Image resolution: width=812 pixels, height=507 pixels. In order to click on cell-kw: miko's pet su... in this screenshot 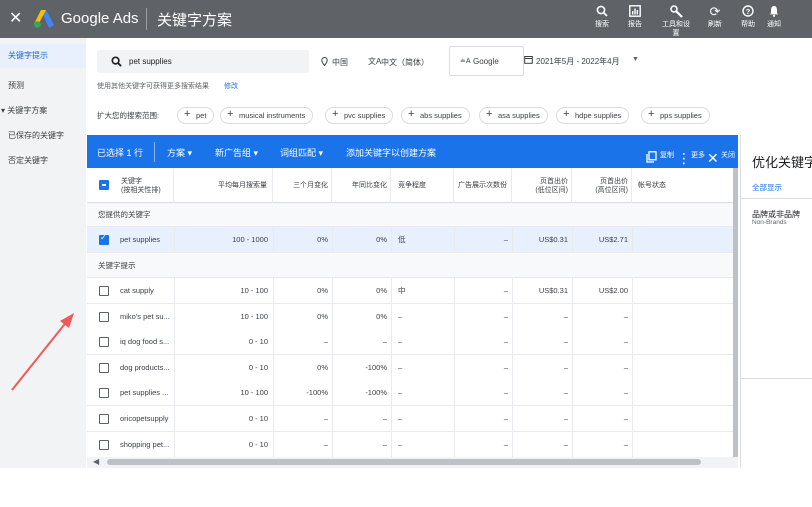, I will do `click(146, 316)`.